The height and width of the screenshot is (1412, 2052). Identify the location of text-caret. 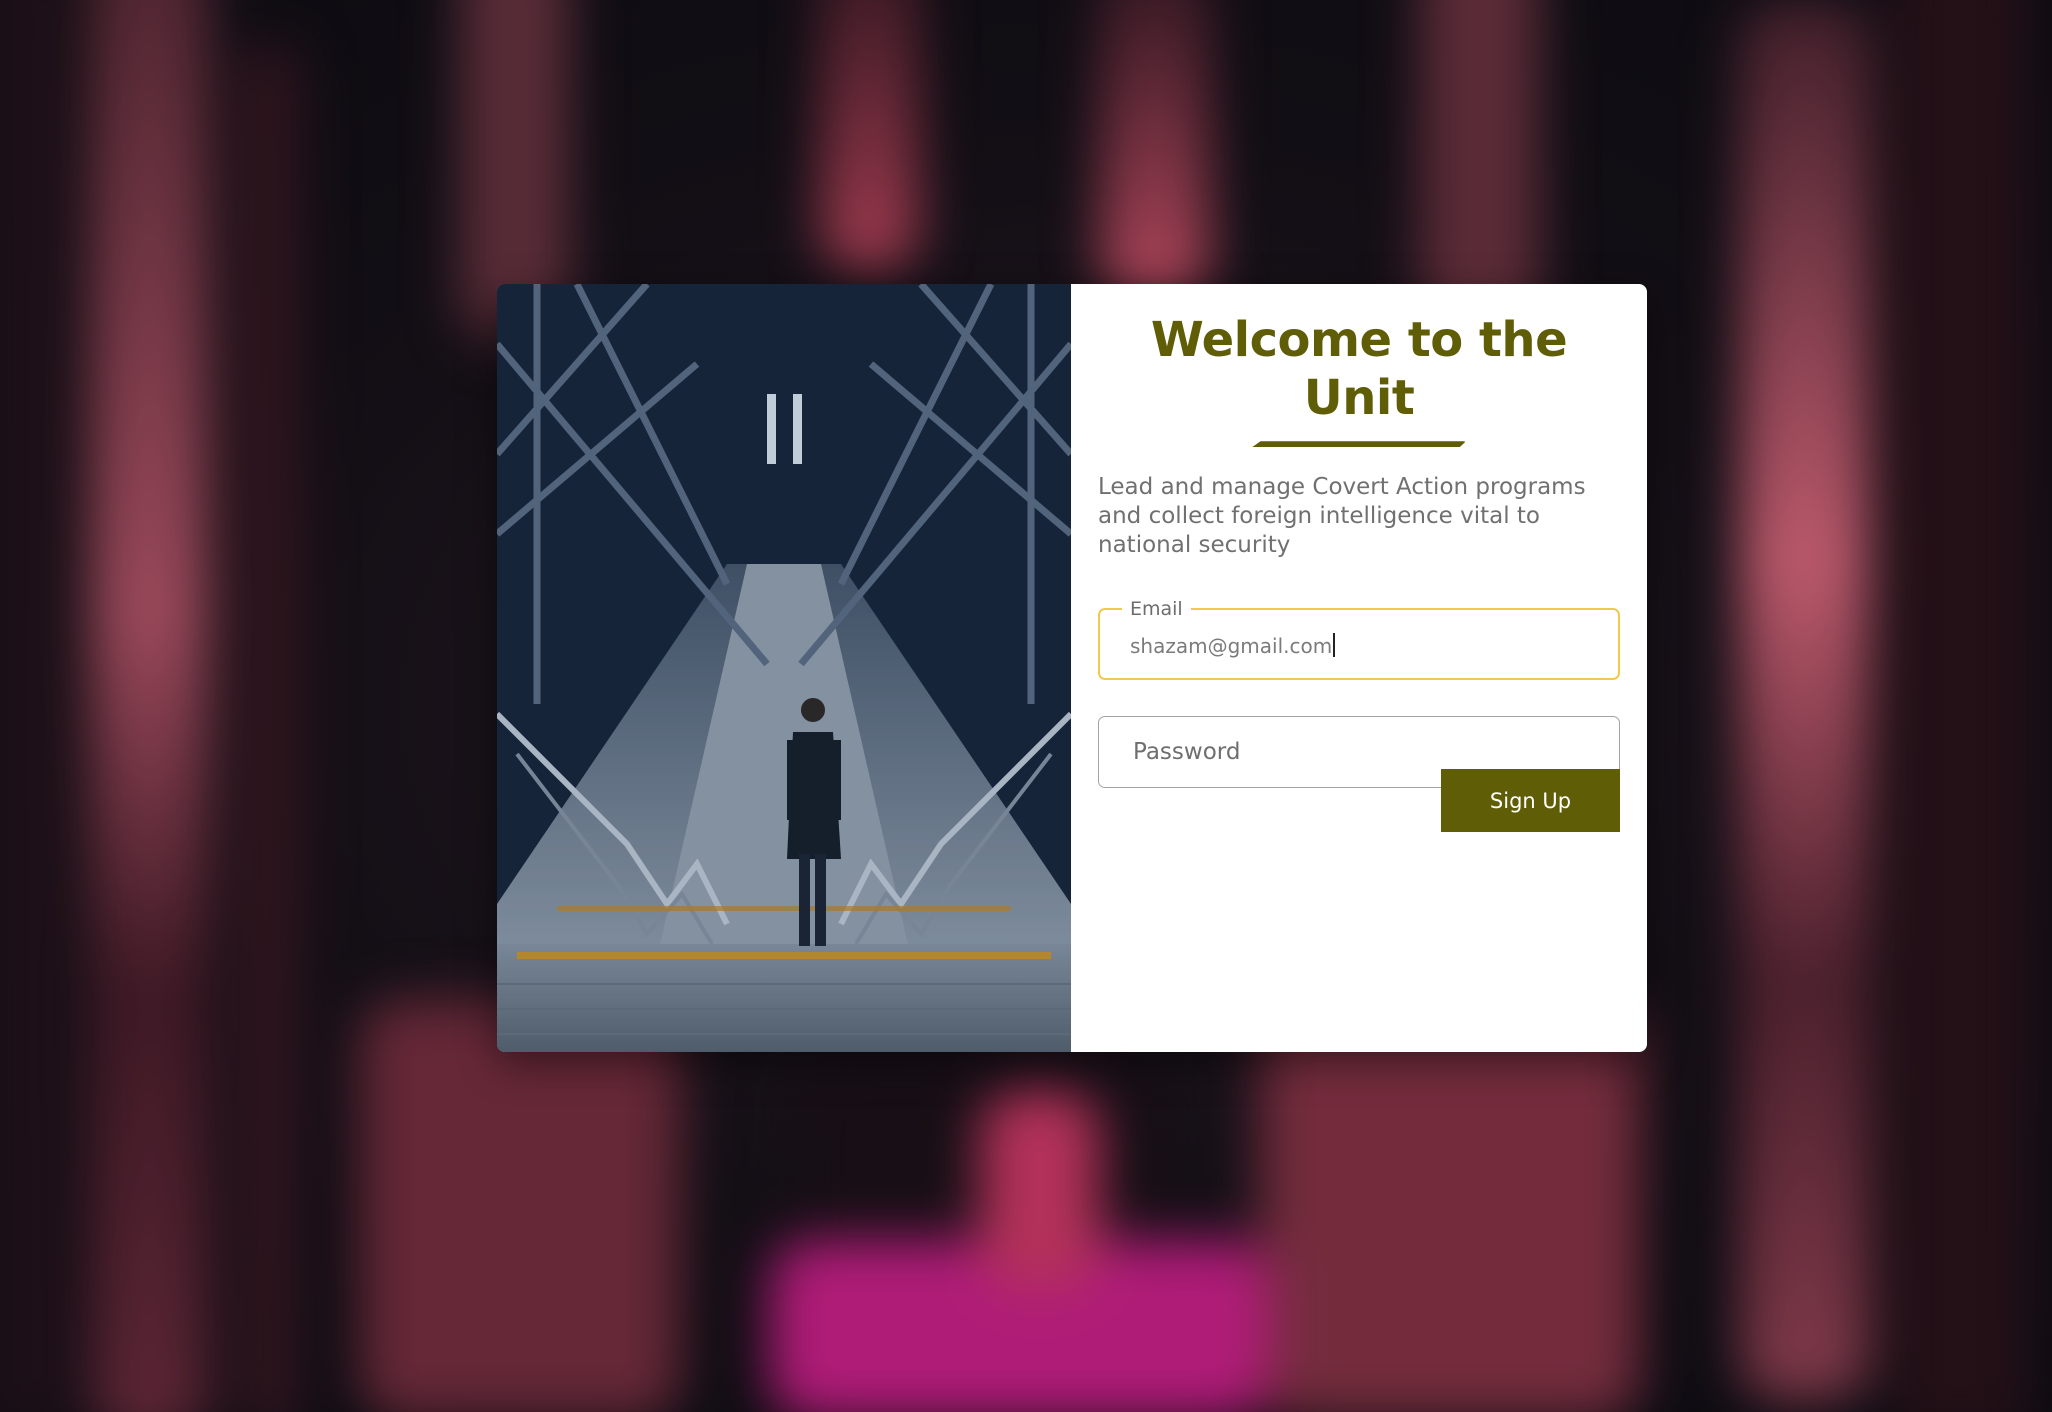
(1334, 645).